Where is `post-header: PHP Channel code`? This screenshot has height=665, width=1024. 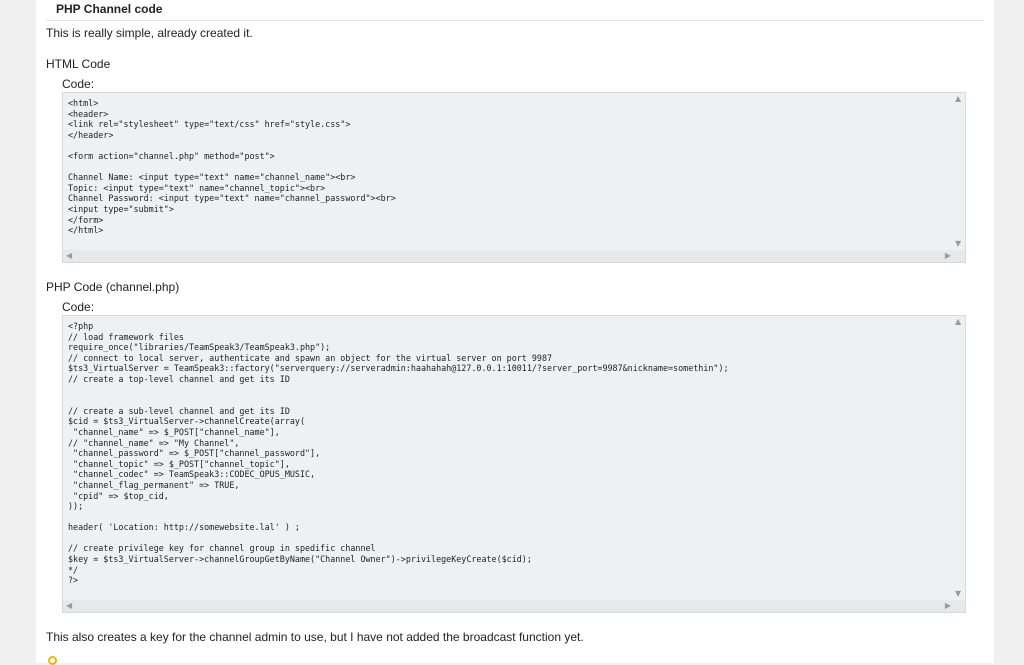 post-header: PHP Channel code is located at coordinates (515, 10).